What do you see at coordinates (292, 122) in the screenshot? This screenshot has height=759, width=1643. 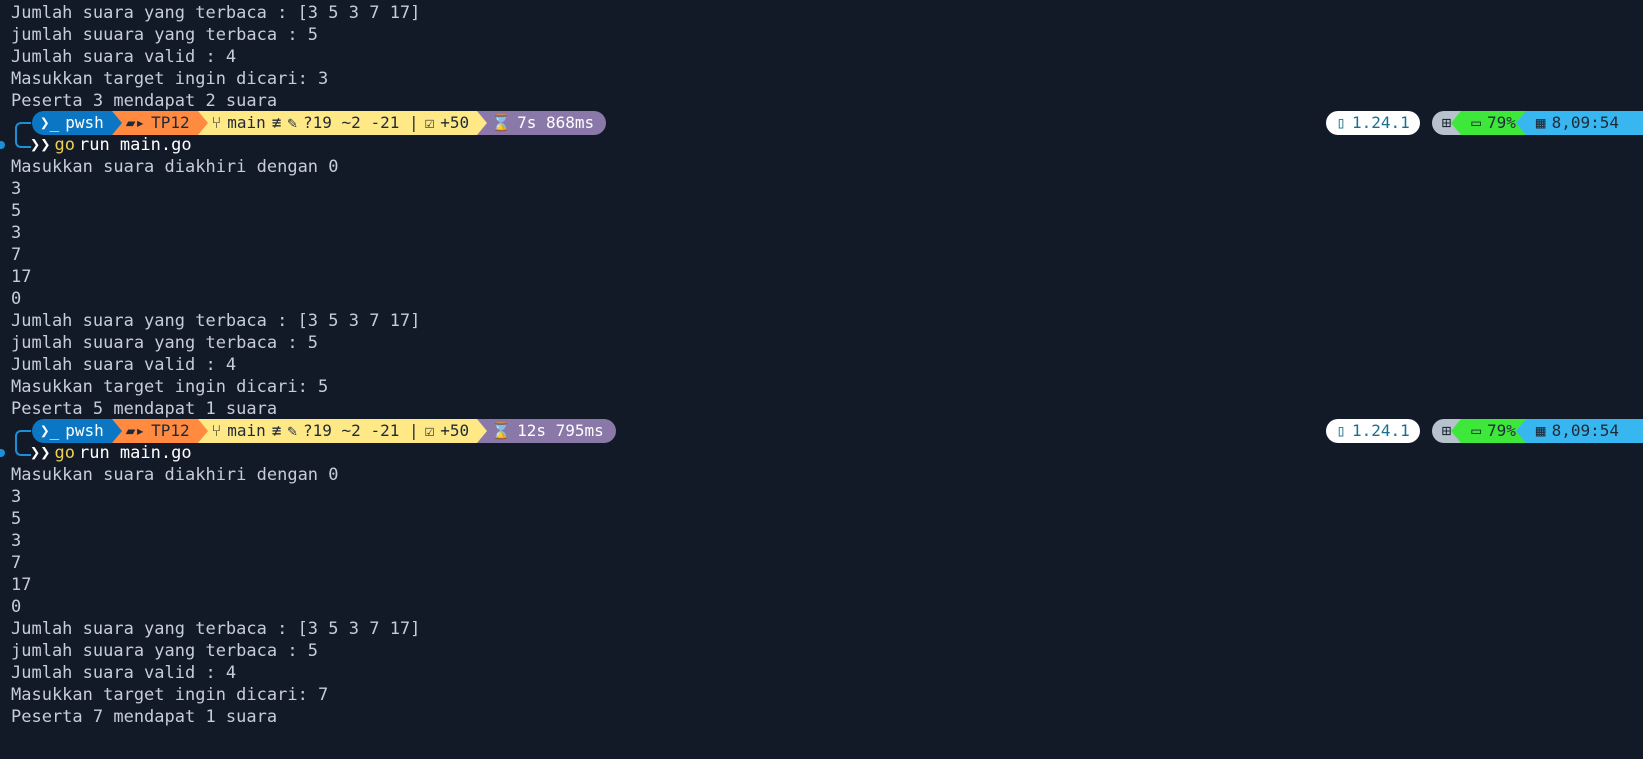 I see `edit-icon: ✎` at bounding box center [292, 122].